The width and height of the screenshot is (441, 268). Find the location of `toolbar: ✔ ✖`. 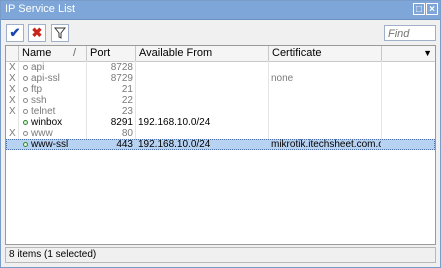

toolbar: ✔ ✖ is located at coordinates (220, 33).